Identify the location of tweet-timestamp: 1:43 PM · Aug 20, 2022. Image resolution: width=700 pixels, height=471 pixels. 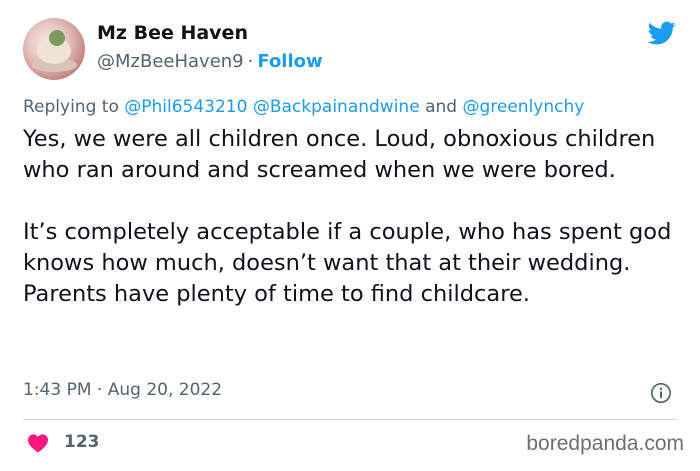
(122, 390).